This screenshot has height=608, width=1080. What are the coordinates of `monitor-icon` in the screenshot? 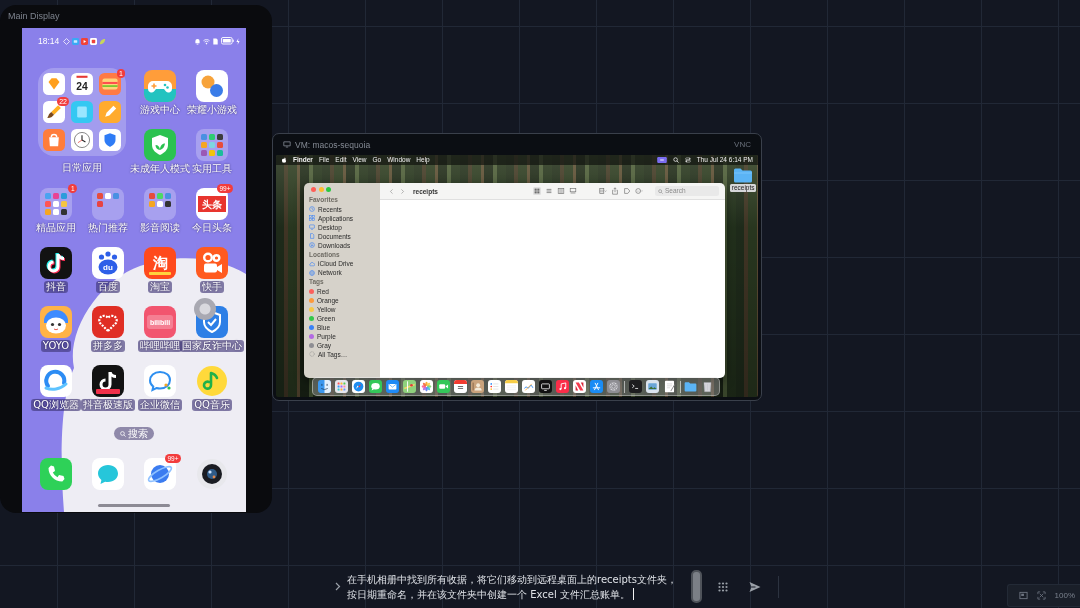 It's located at (287, 144).